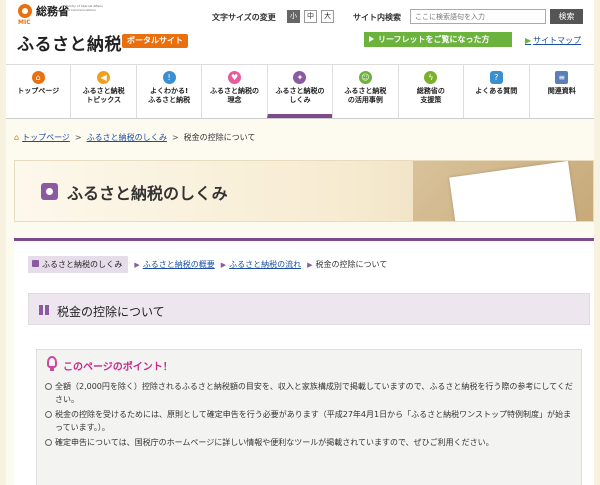 The image size is (600, 485). I want to click on fontsize-large-button: 大, so click(327, 16).